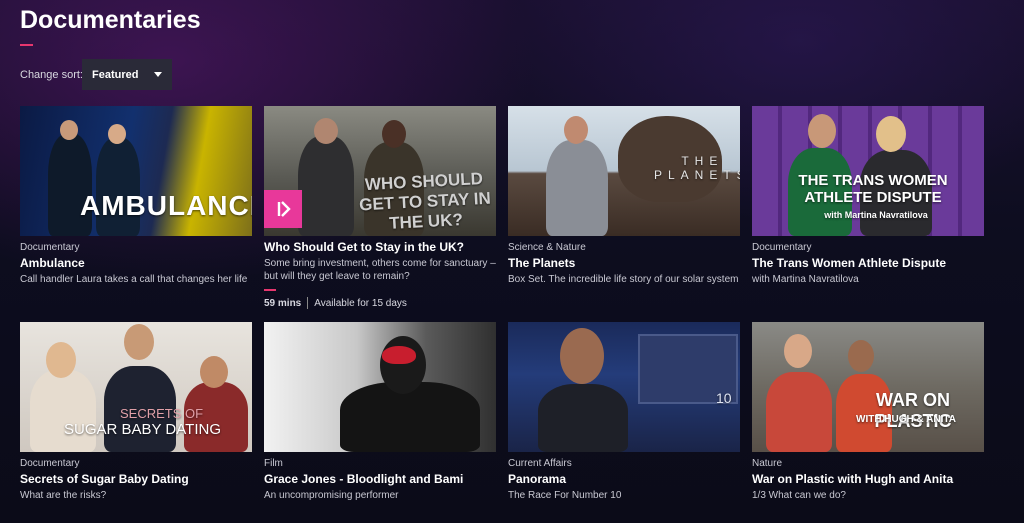 The width and height of the screenshot is (1024, 523). What do you see at coordinates (624, 479) in the screenshot?
I see `card-title: Panorama` at bounding box center [624, 479].